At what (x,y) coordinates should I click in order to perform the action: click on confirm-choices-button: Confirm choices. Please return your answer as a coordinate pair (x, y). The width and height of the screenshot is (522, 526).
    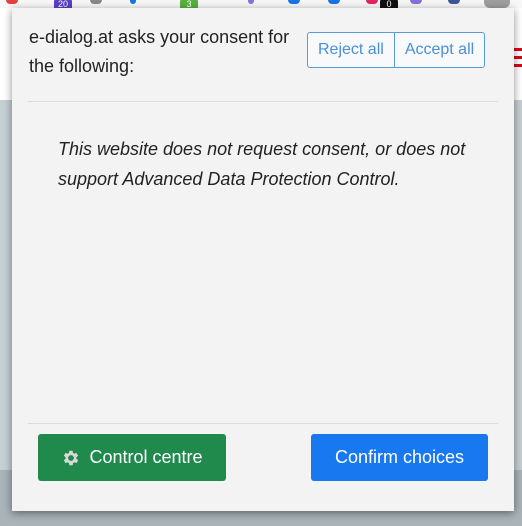
    Looking at the image, I should click on (399, 457).